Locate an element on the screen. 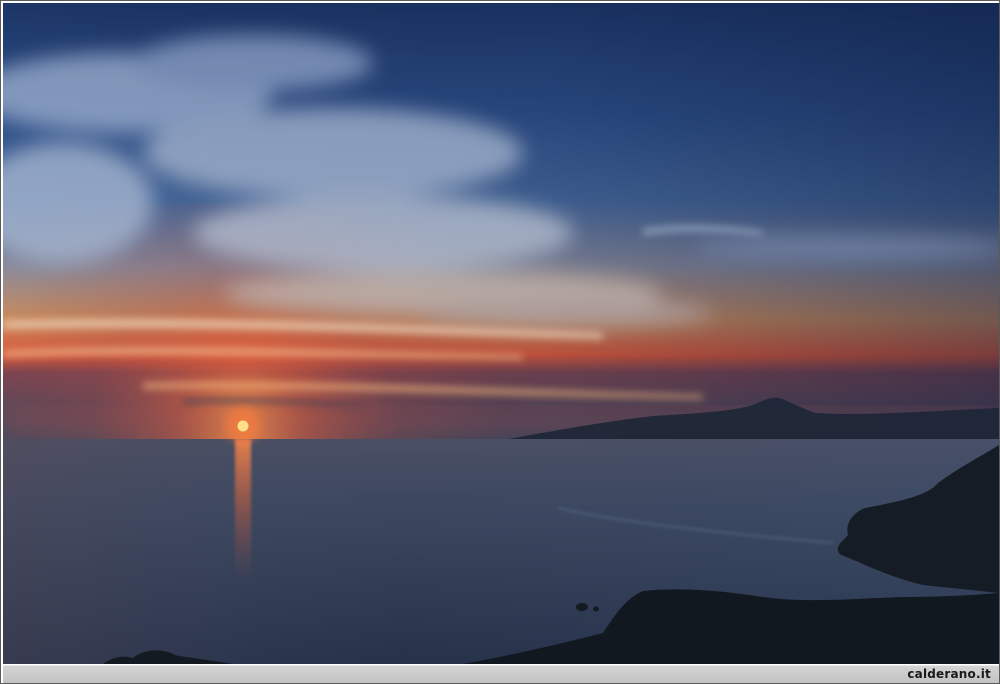 The image size is (1000, 684). sun is located at coordinates (243, 426).